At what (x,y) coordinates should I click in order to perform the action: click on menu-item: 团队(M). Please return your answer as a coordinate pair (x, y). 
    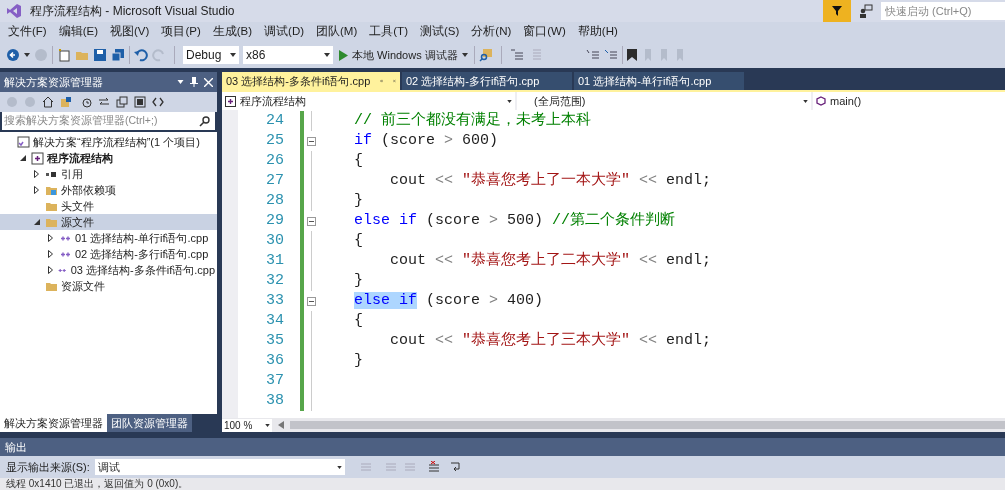
    Looking at the image, I should click on (337, 32).